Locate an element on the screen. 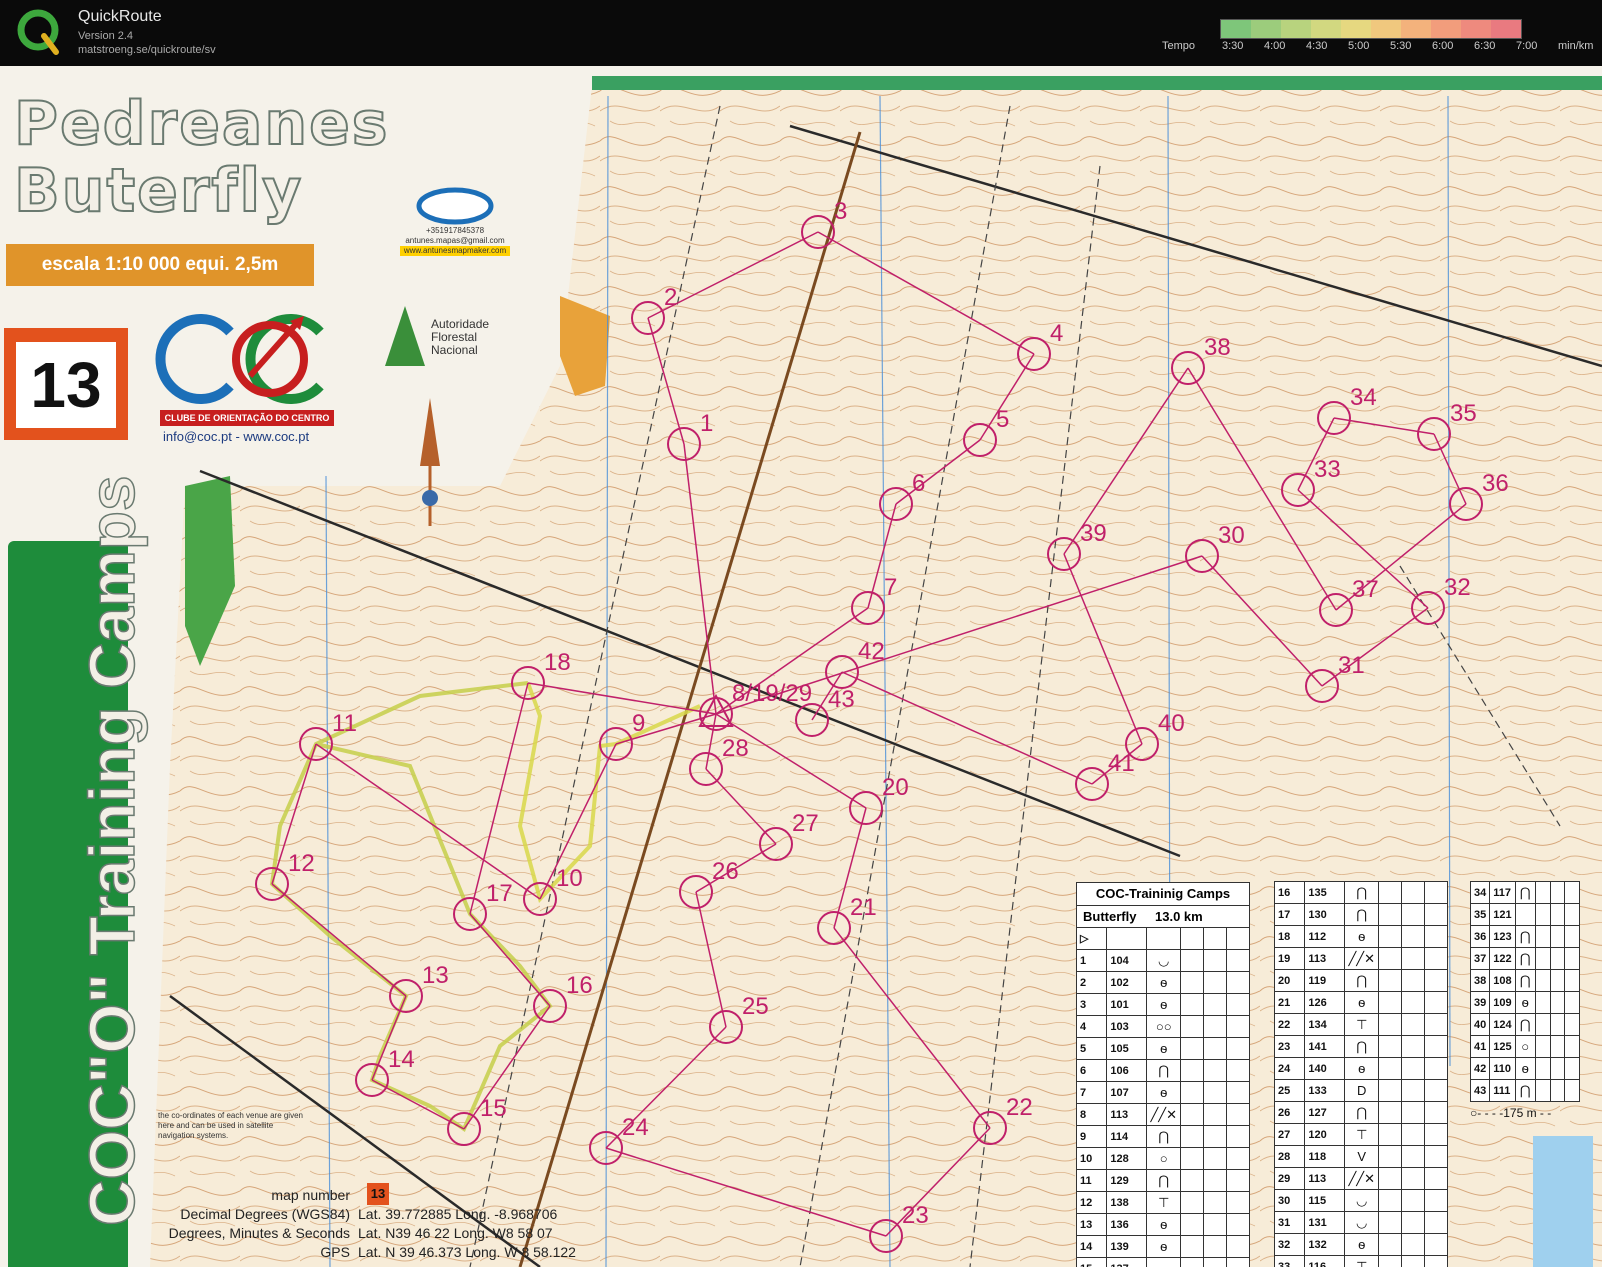 The height and width of the screenshot is (1267, 1602). control-symbol: ◡ is located at coordinates (1163, 960).